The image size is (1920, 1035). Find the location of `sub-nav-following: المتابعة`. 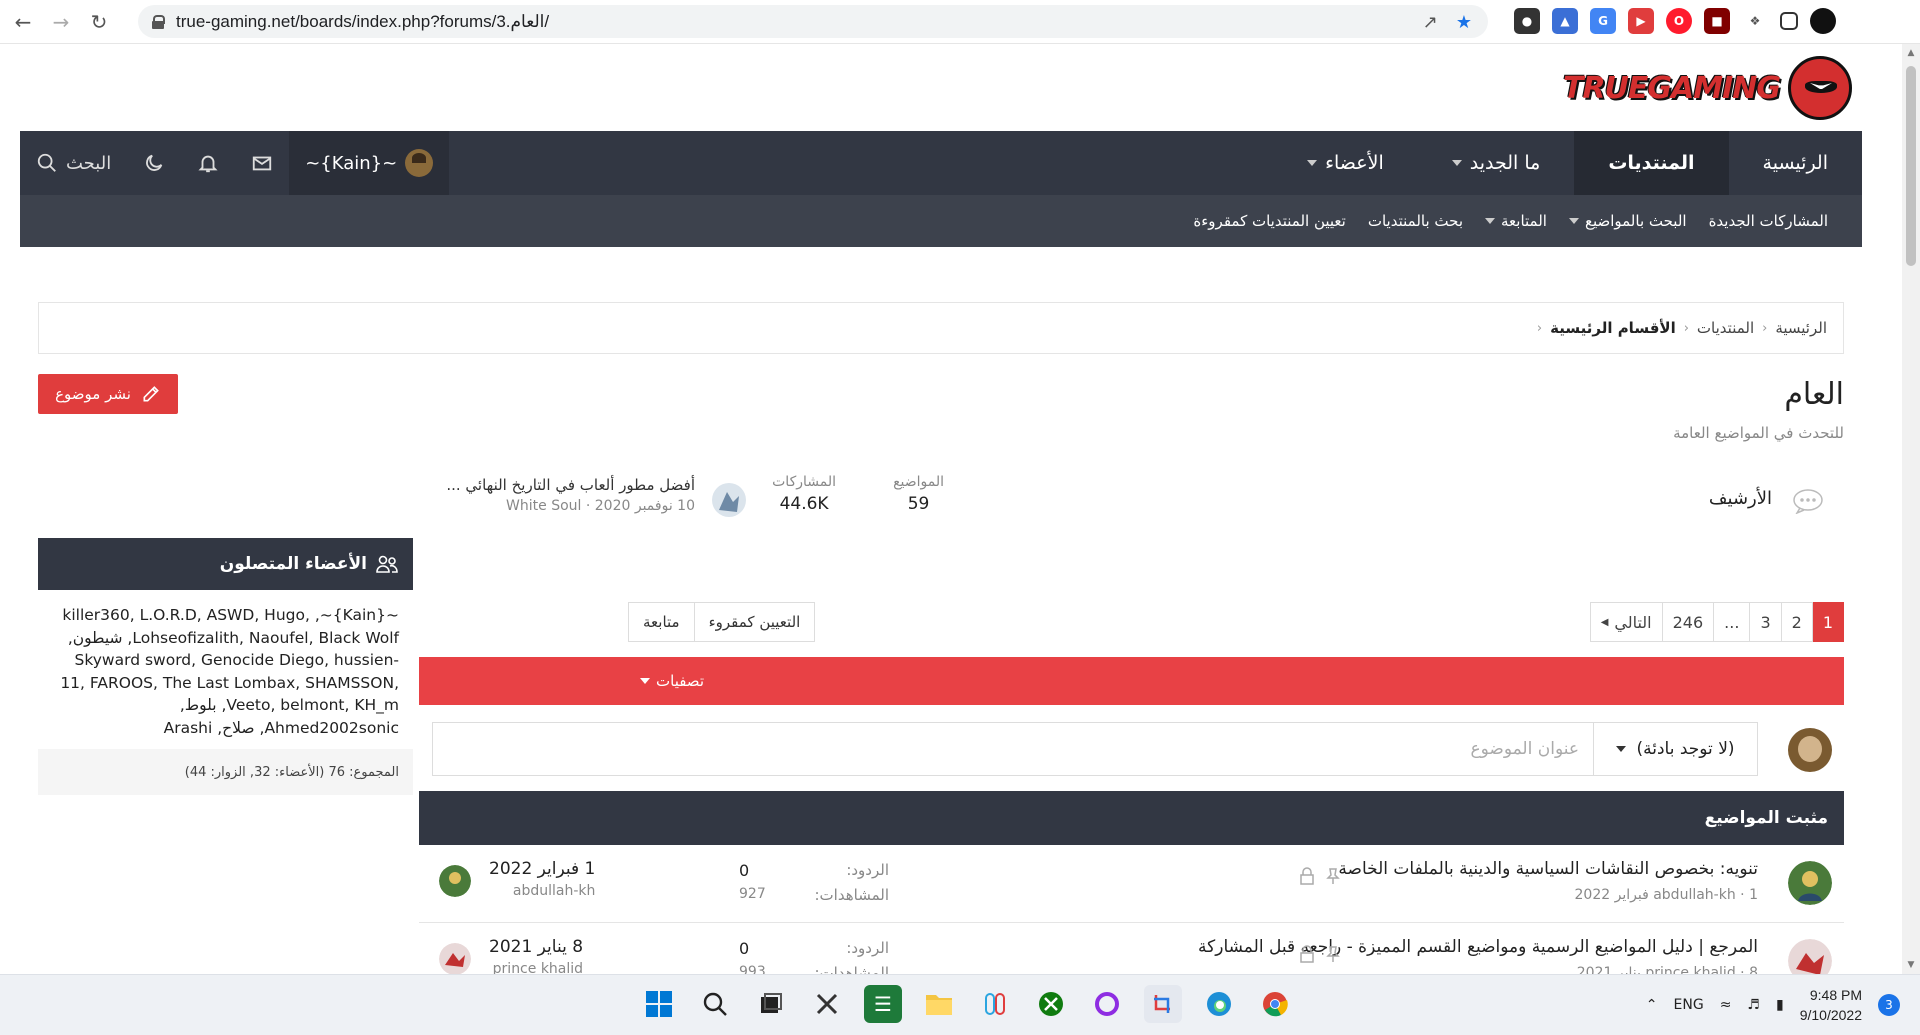

sub-nav-following: المتابعة is located at coordinates (1516, 221).